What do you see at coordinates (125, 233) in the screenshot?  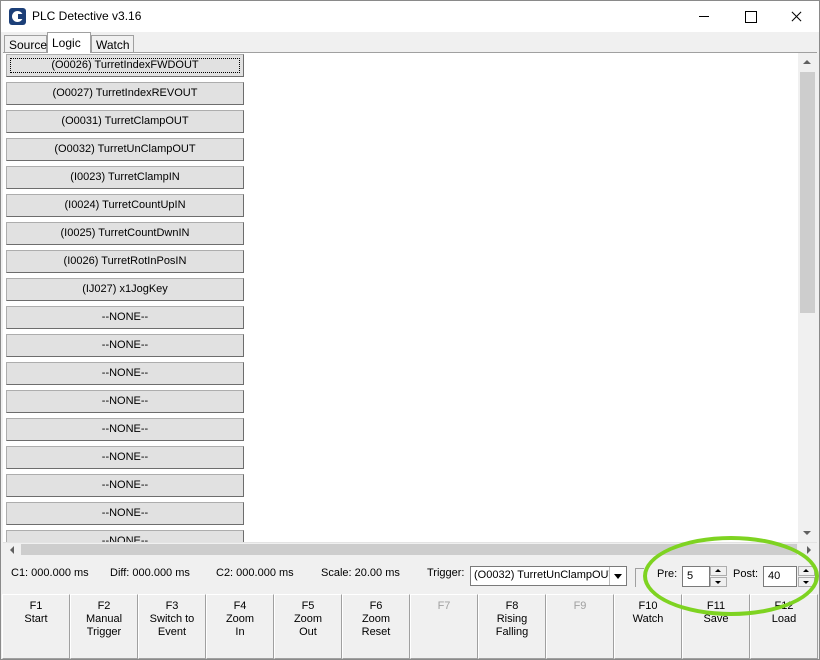 I see `signal-button: (I0025) TurretCountDwnIN` at bounding box center [125, 233].